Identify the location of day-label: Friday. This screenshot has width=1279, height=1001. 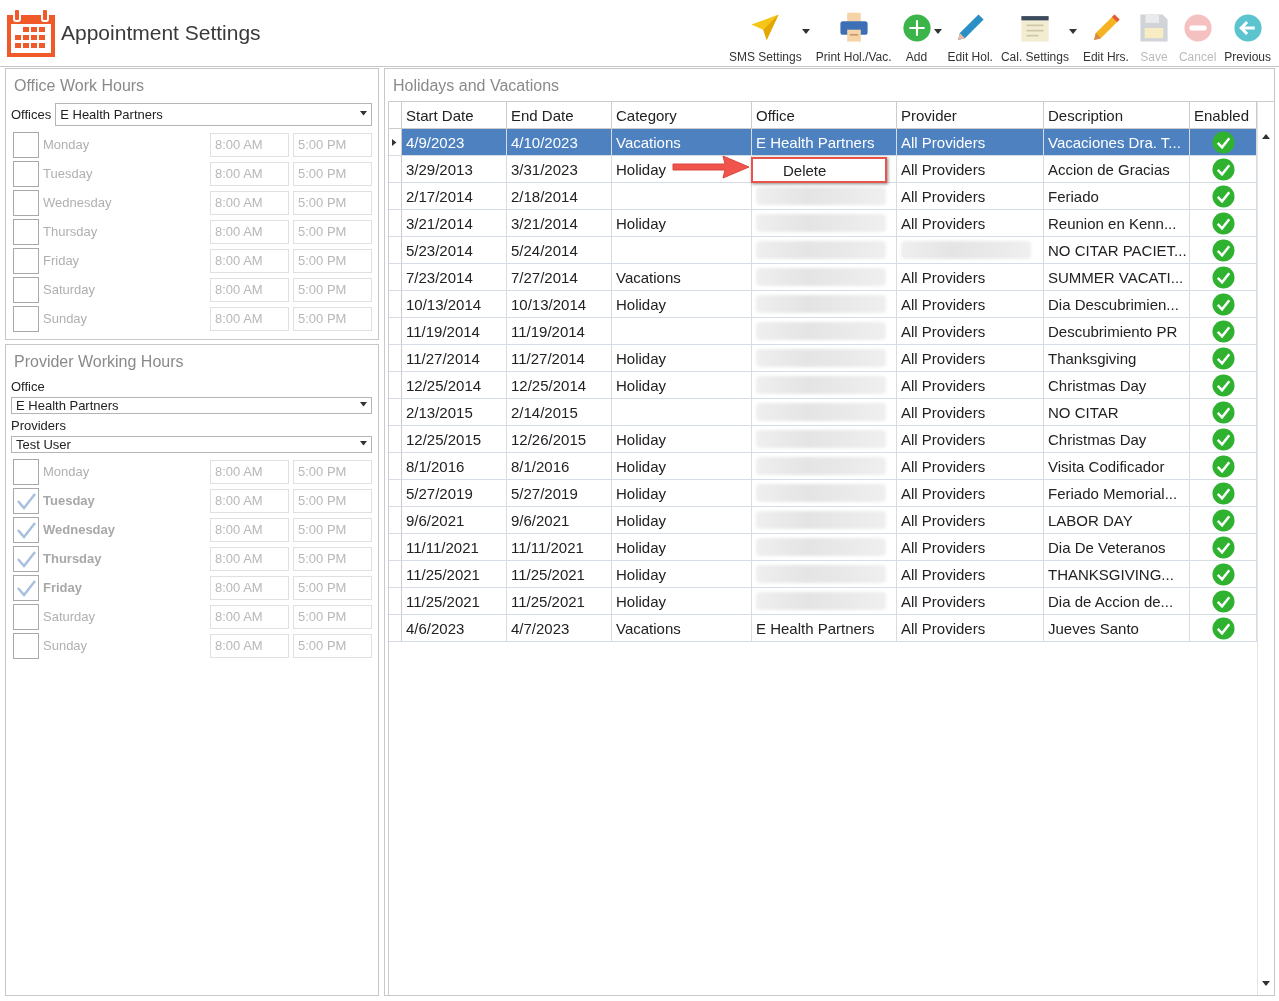
(62, 260).